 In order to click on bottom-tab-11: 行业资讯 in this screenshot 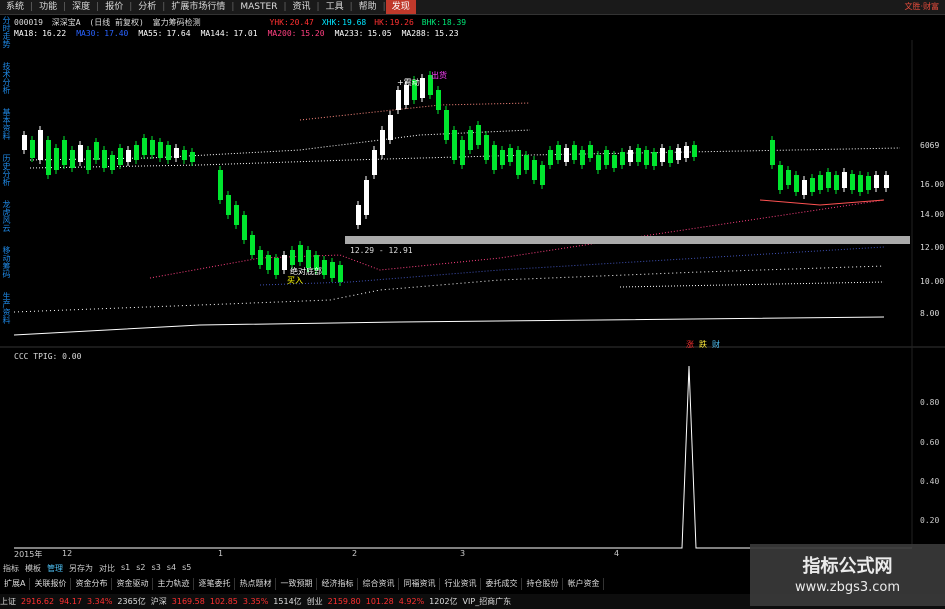, I will do `click(461, 584)`.